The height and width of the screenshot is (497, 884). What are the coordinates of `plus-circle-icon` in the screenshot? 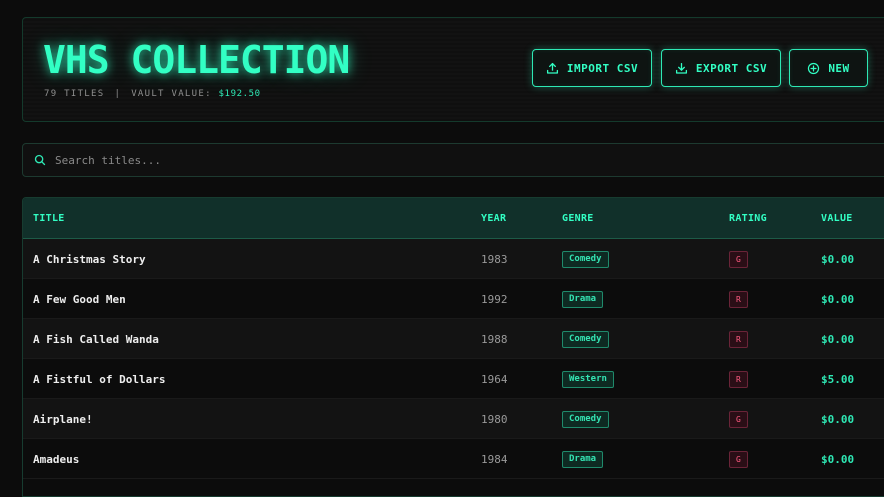 It's located at (814, 68).